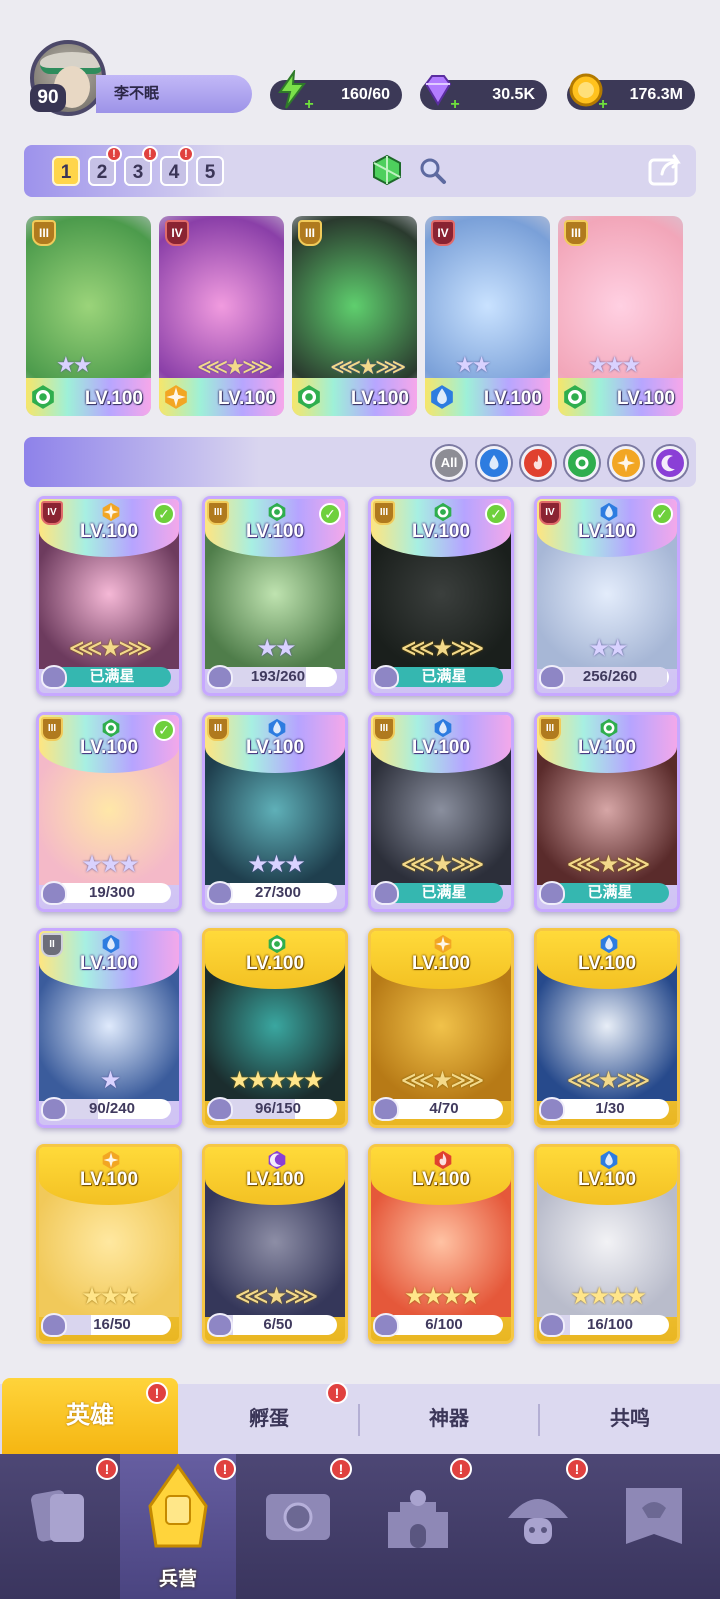 This screenshot has height=1599, width=720. I want to click on player-name: 李不眠, so click(174, 94).